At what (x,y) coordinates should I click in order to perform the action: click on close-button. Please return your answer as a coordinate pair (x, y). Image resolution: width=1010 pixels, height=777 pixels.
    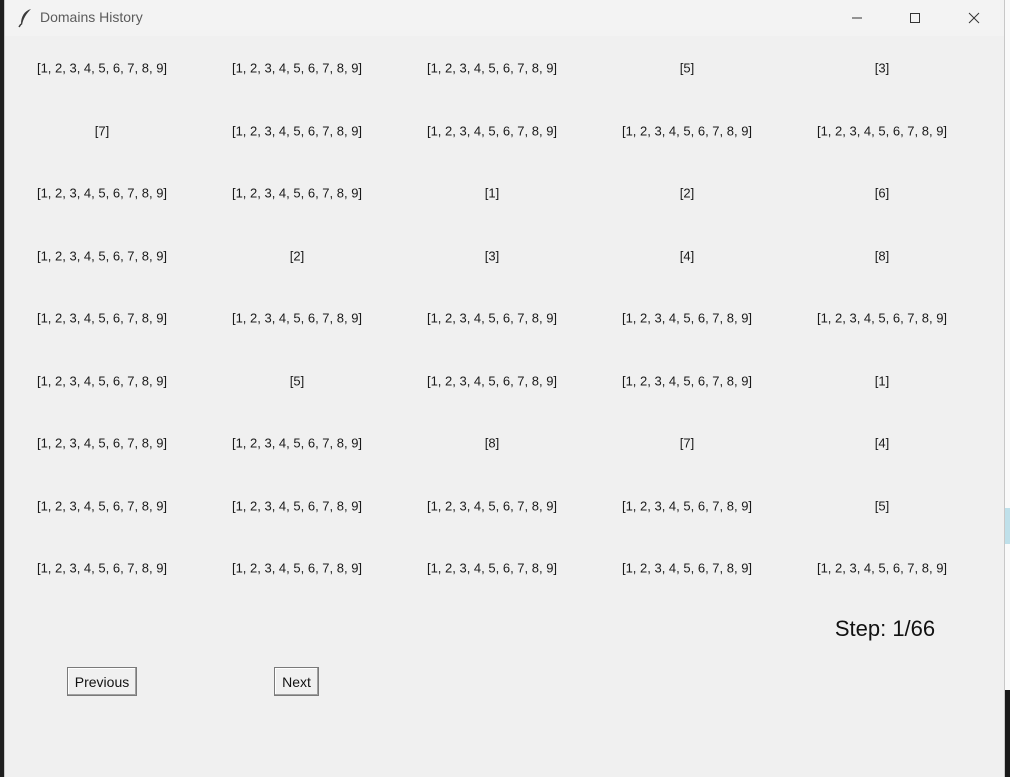
    Looking at the image, I should click on (974, 18).